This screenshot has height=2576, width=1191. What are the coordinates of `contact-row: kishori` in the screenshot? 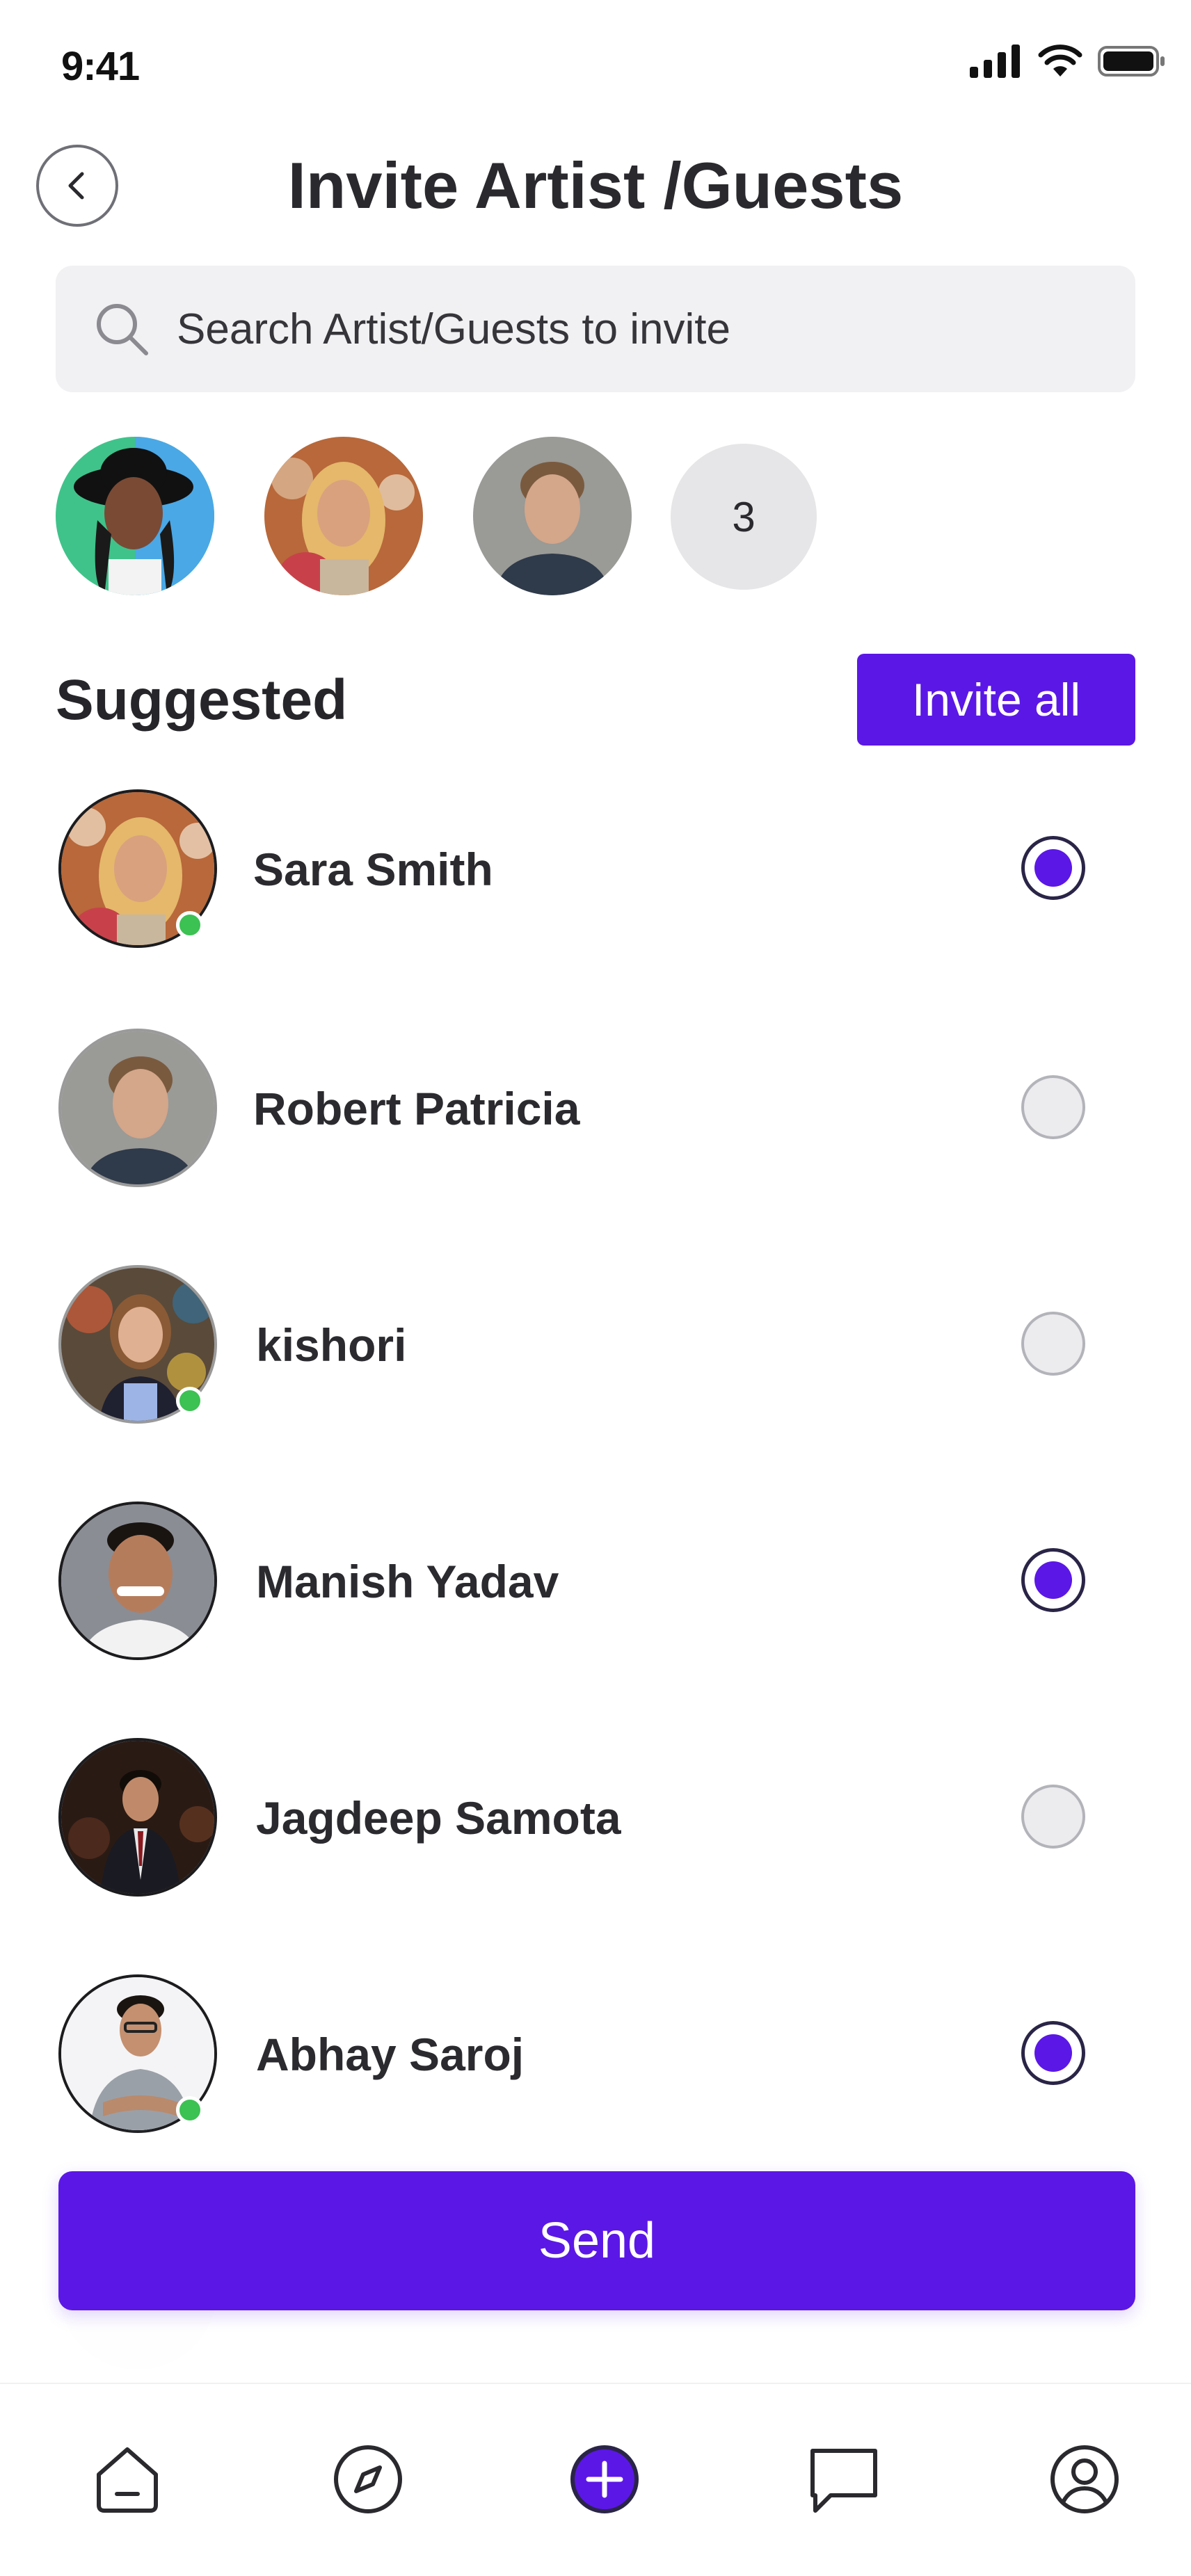 It's located at (595, 1345).